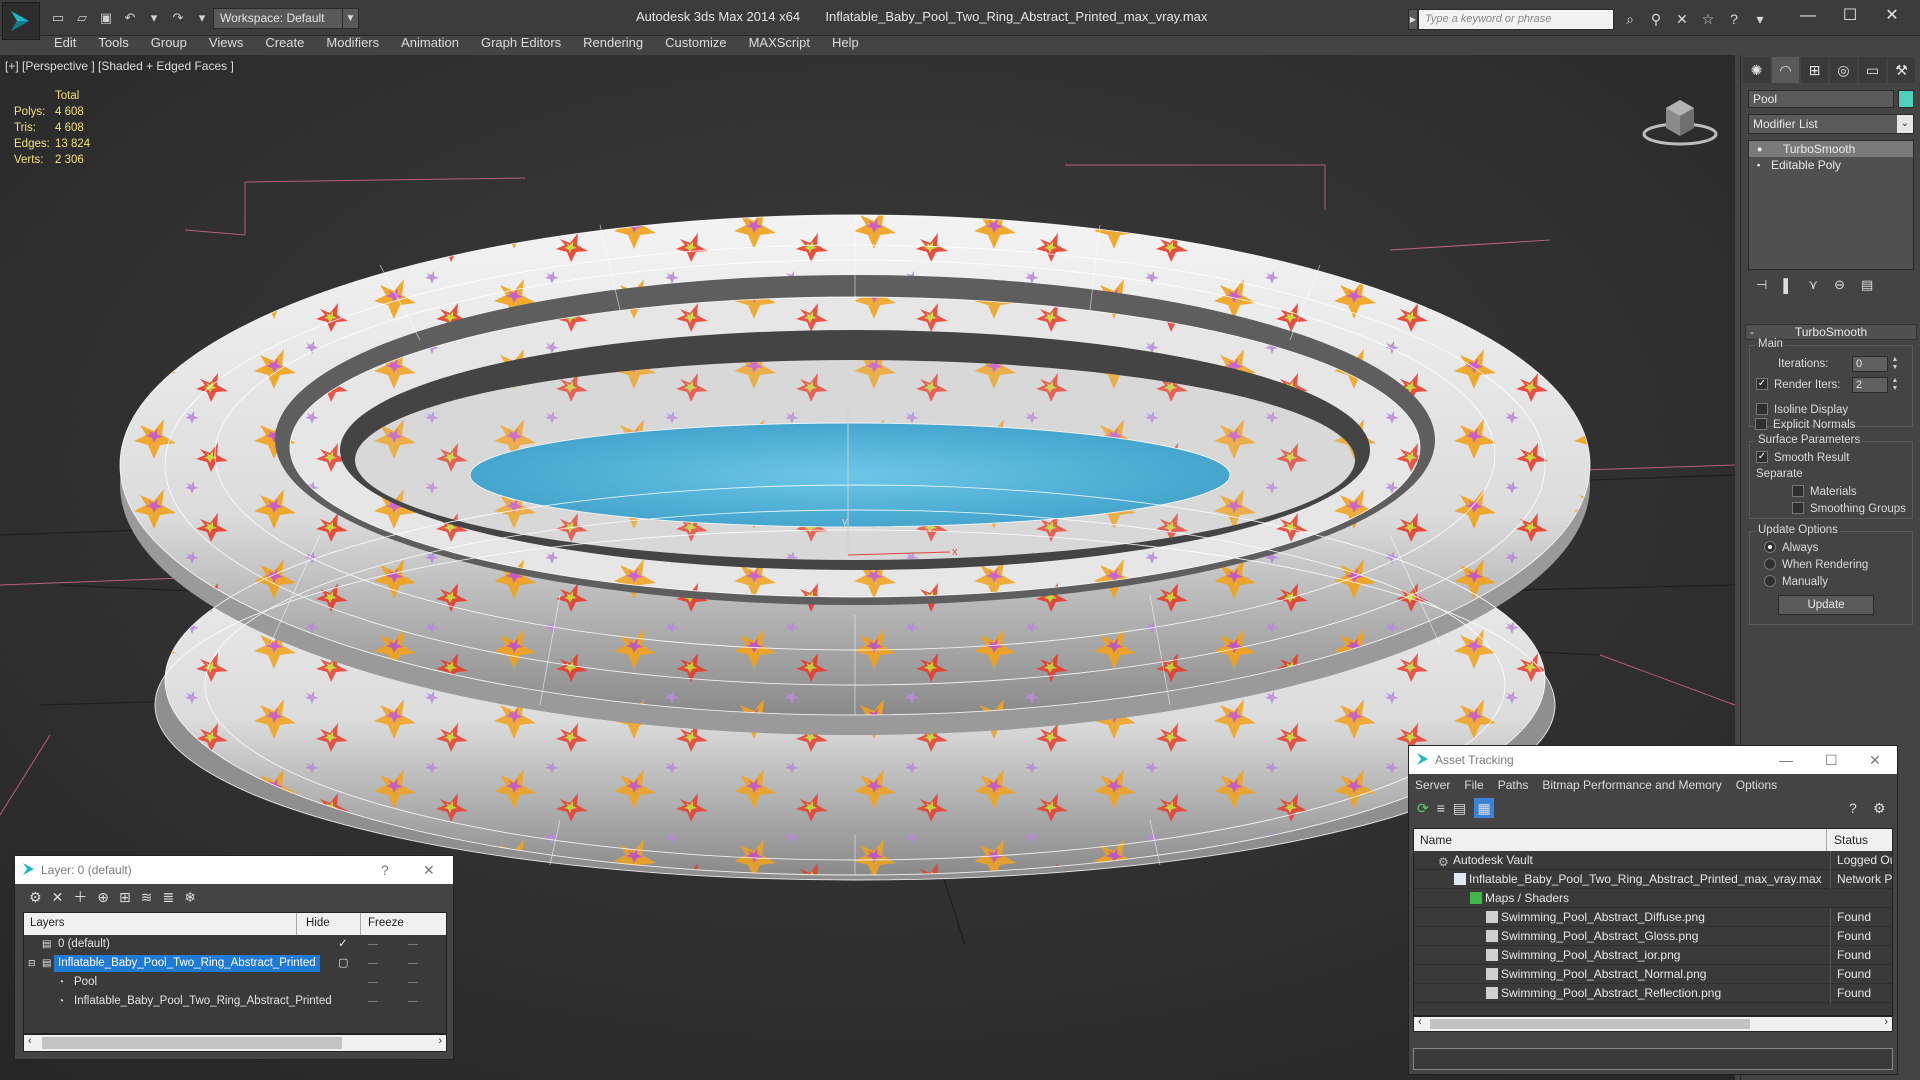 The width and height of the screenshot is (1920, 1080). What do you see at coordinates (1630, 19) in the screenshot?
I see `binoculars-icon: ⌕` at bounding box center [1630, 19].